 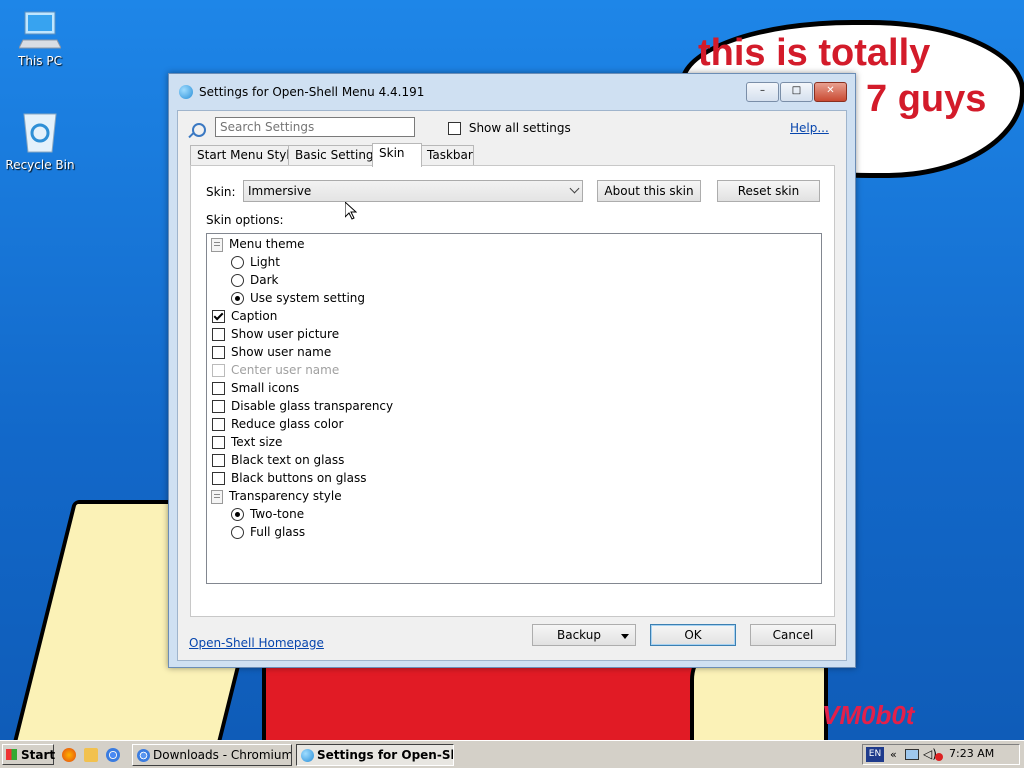 I want to click on tab-taskbar: Taskbar, so click(x=447, y=155).